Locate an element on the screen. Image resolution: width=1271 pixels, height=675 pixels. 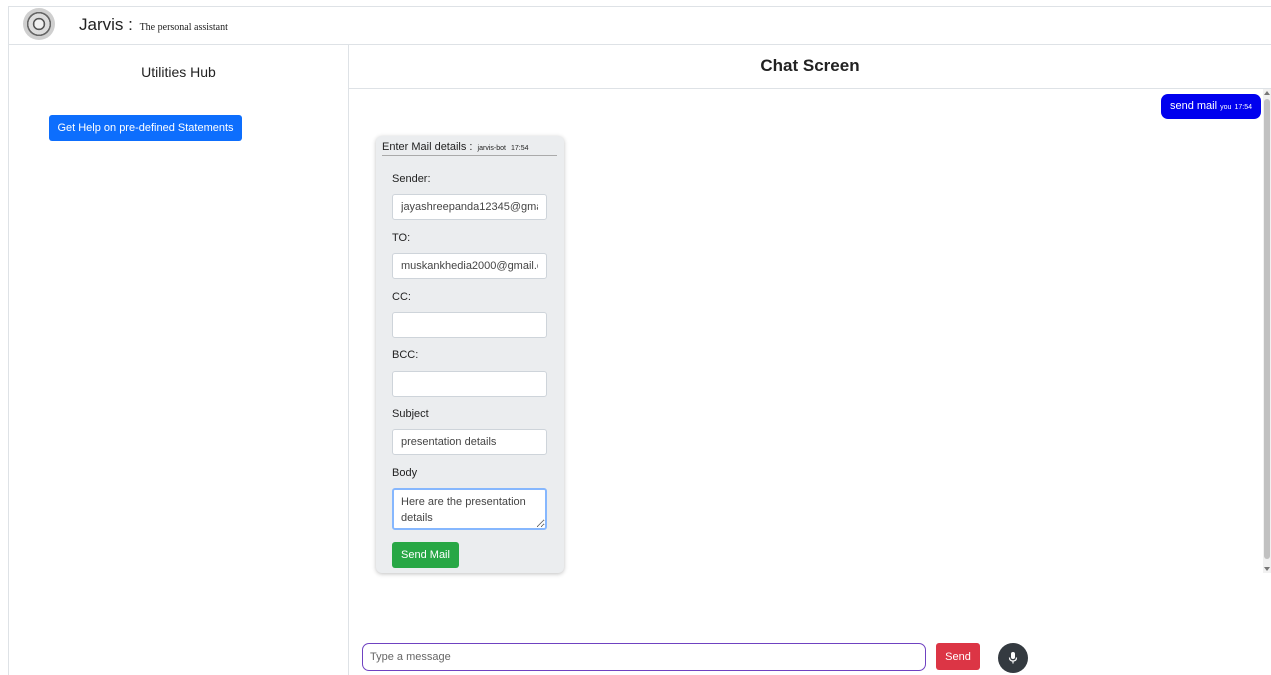
user-message-bubble: send mail you 17:54 is located at coordinates (1211, 106).